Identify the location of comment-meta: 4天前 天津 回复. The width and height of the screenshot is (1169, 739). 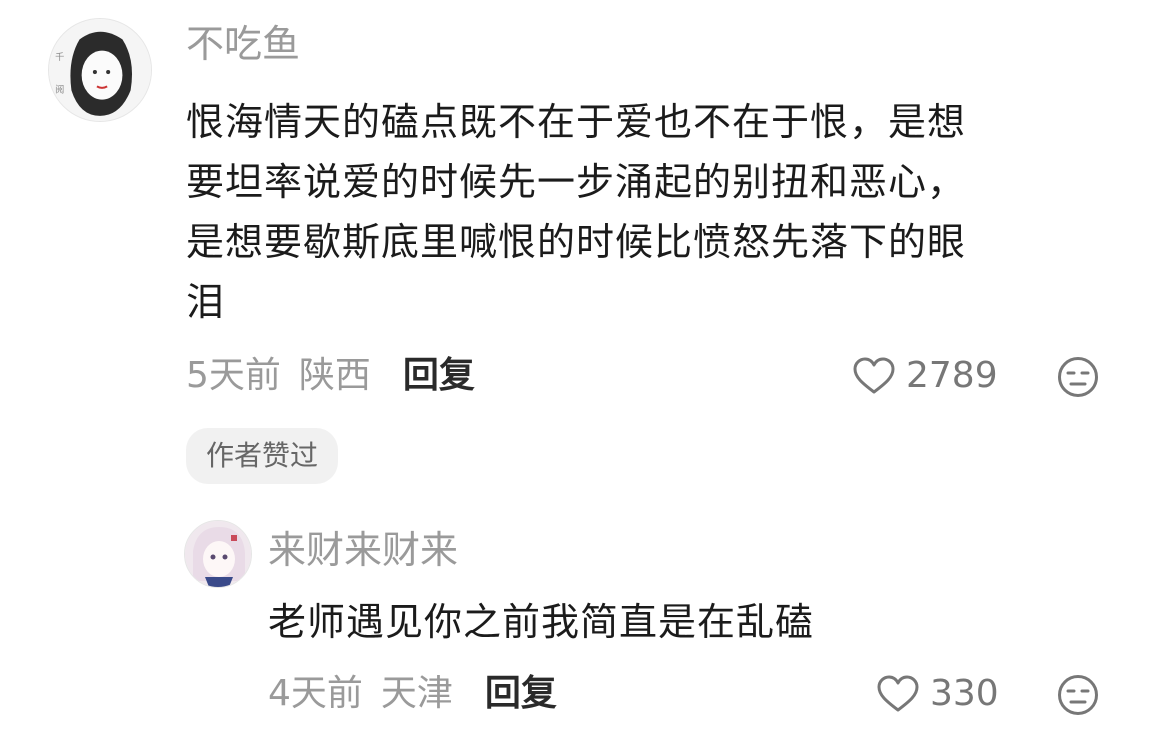
(412, 694).